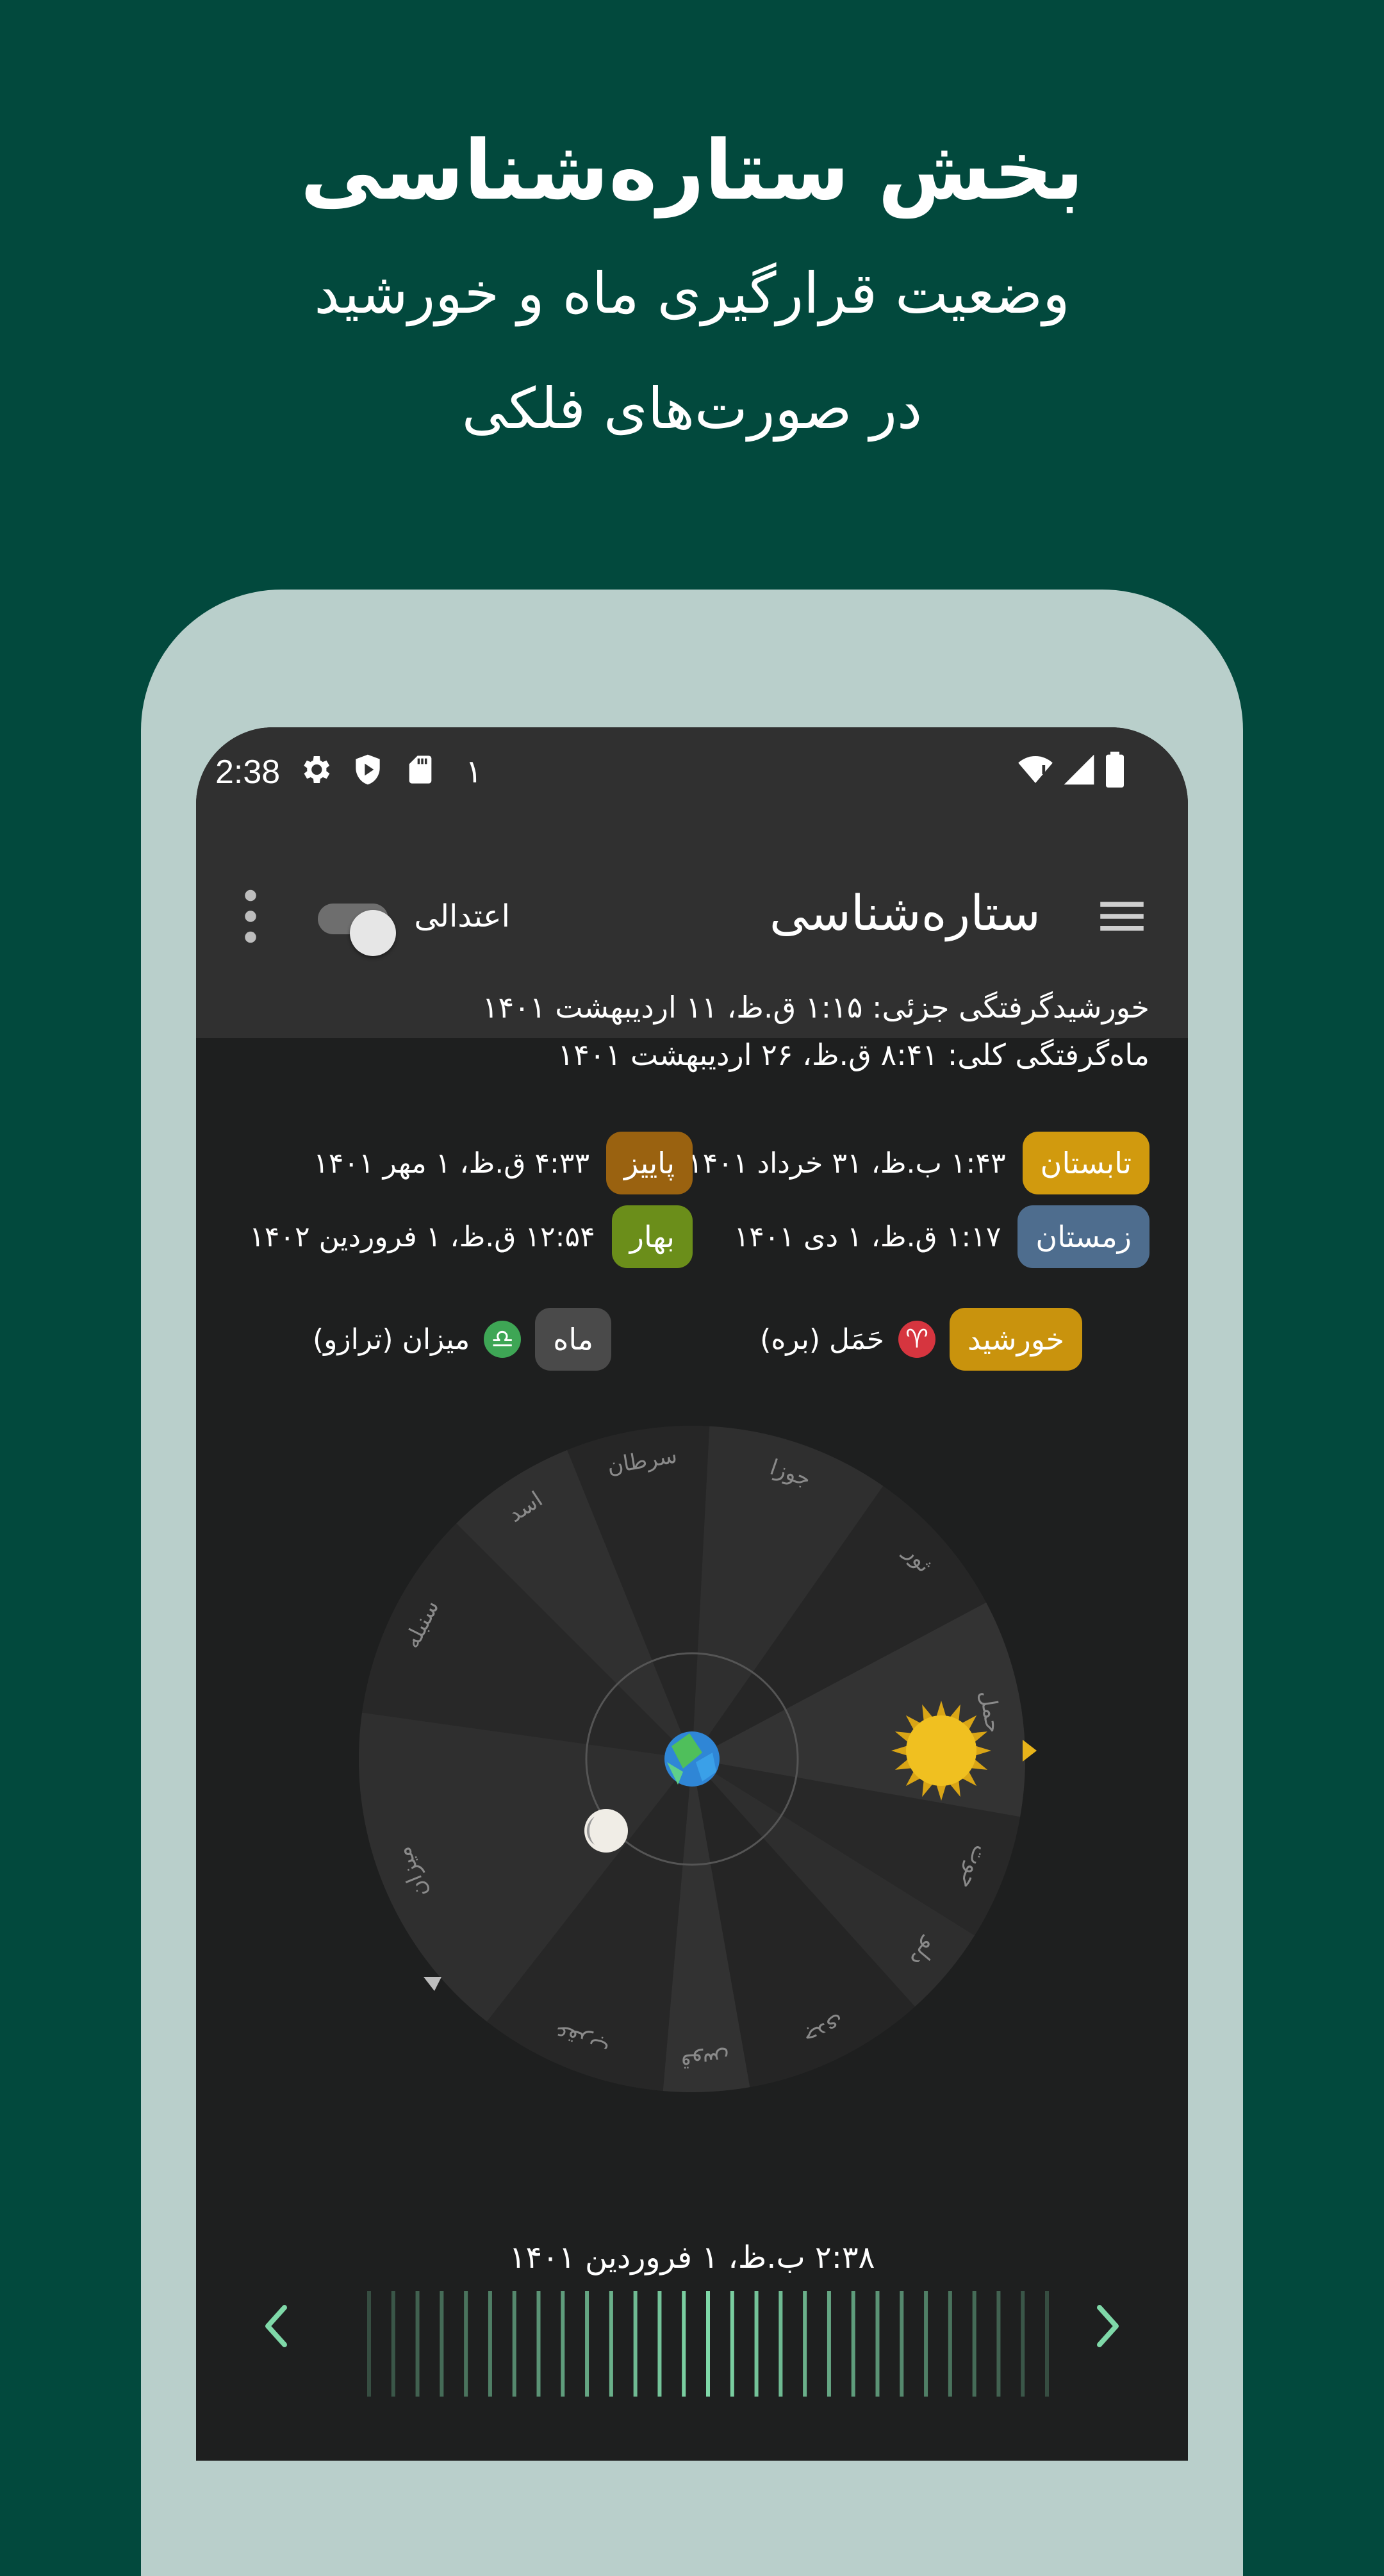 This screenshot has height=2576, width=1384. What do you see at coordinates (1108, 2326) in the screenshot?
I see `chevron-right-icon` at bounding box center [1108, 2326].